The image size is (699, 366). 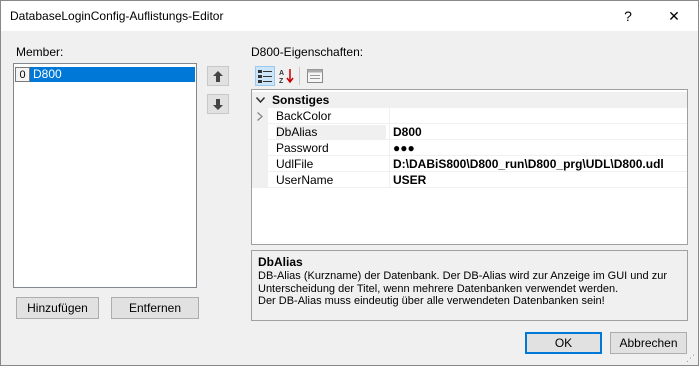 I want to click on member-index: 0, so click(x=22, y=74).